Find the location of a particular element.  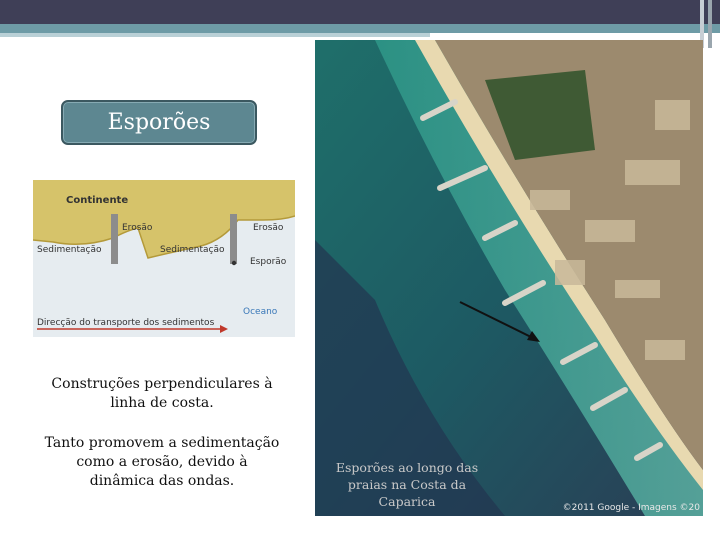

header-stripe-light is located at coordinates (215, 35).